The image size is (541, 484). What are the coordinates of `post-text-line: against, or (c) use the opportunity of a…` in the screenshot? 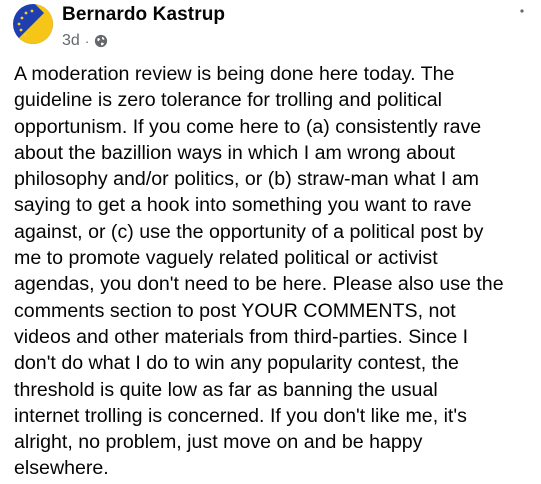 It's located at (249, 231).